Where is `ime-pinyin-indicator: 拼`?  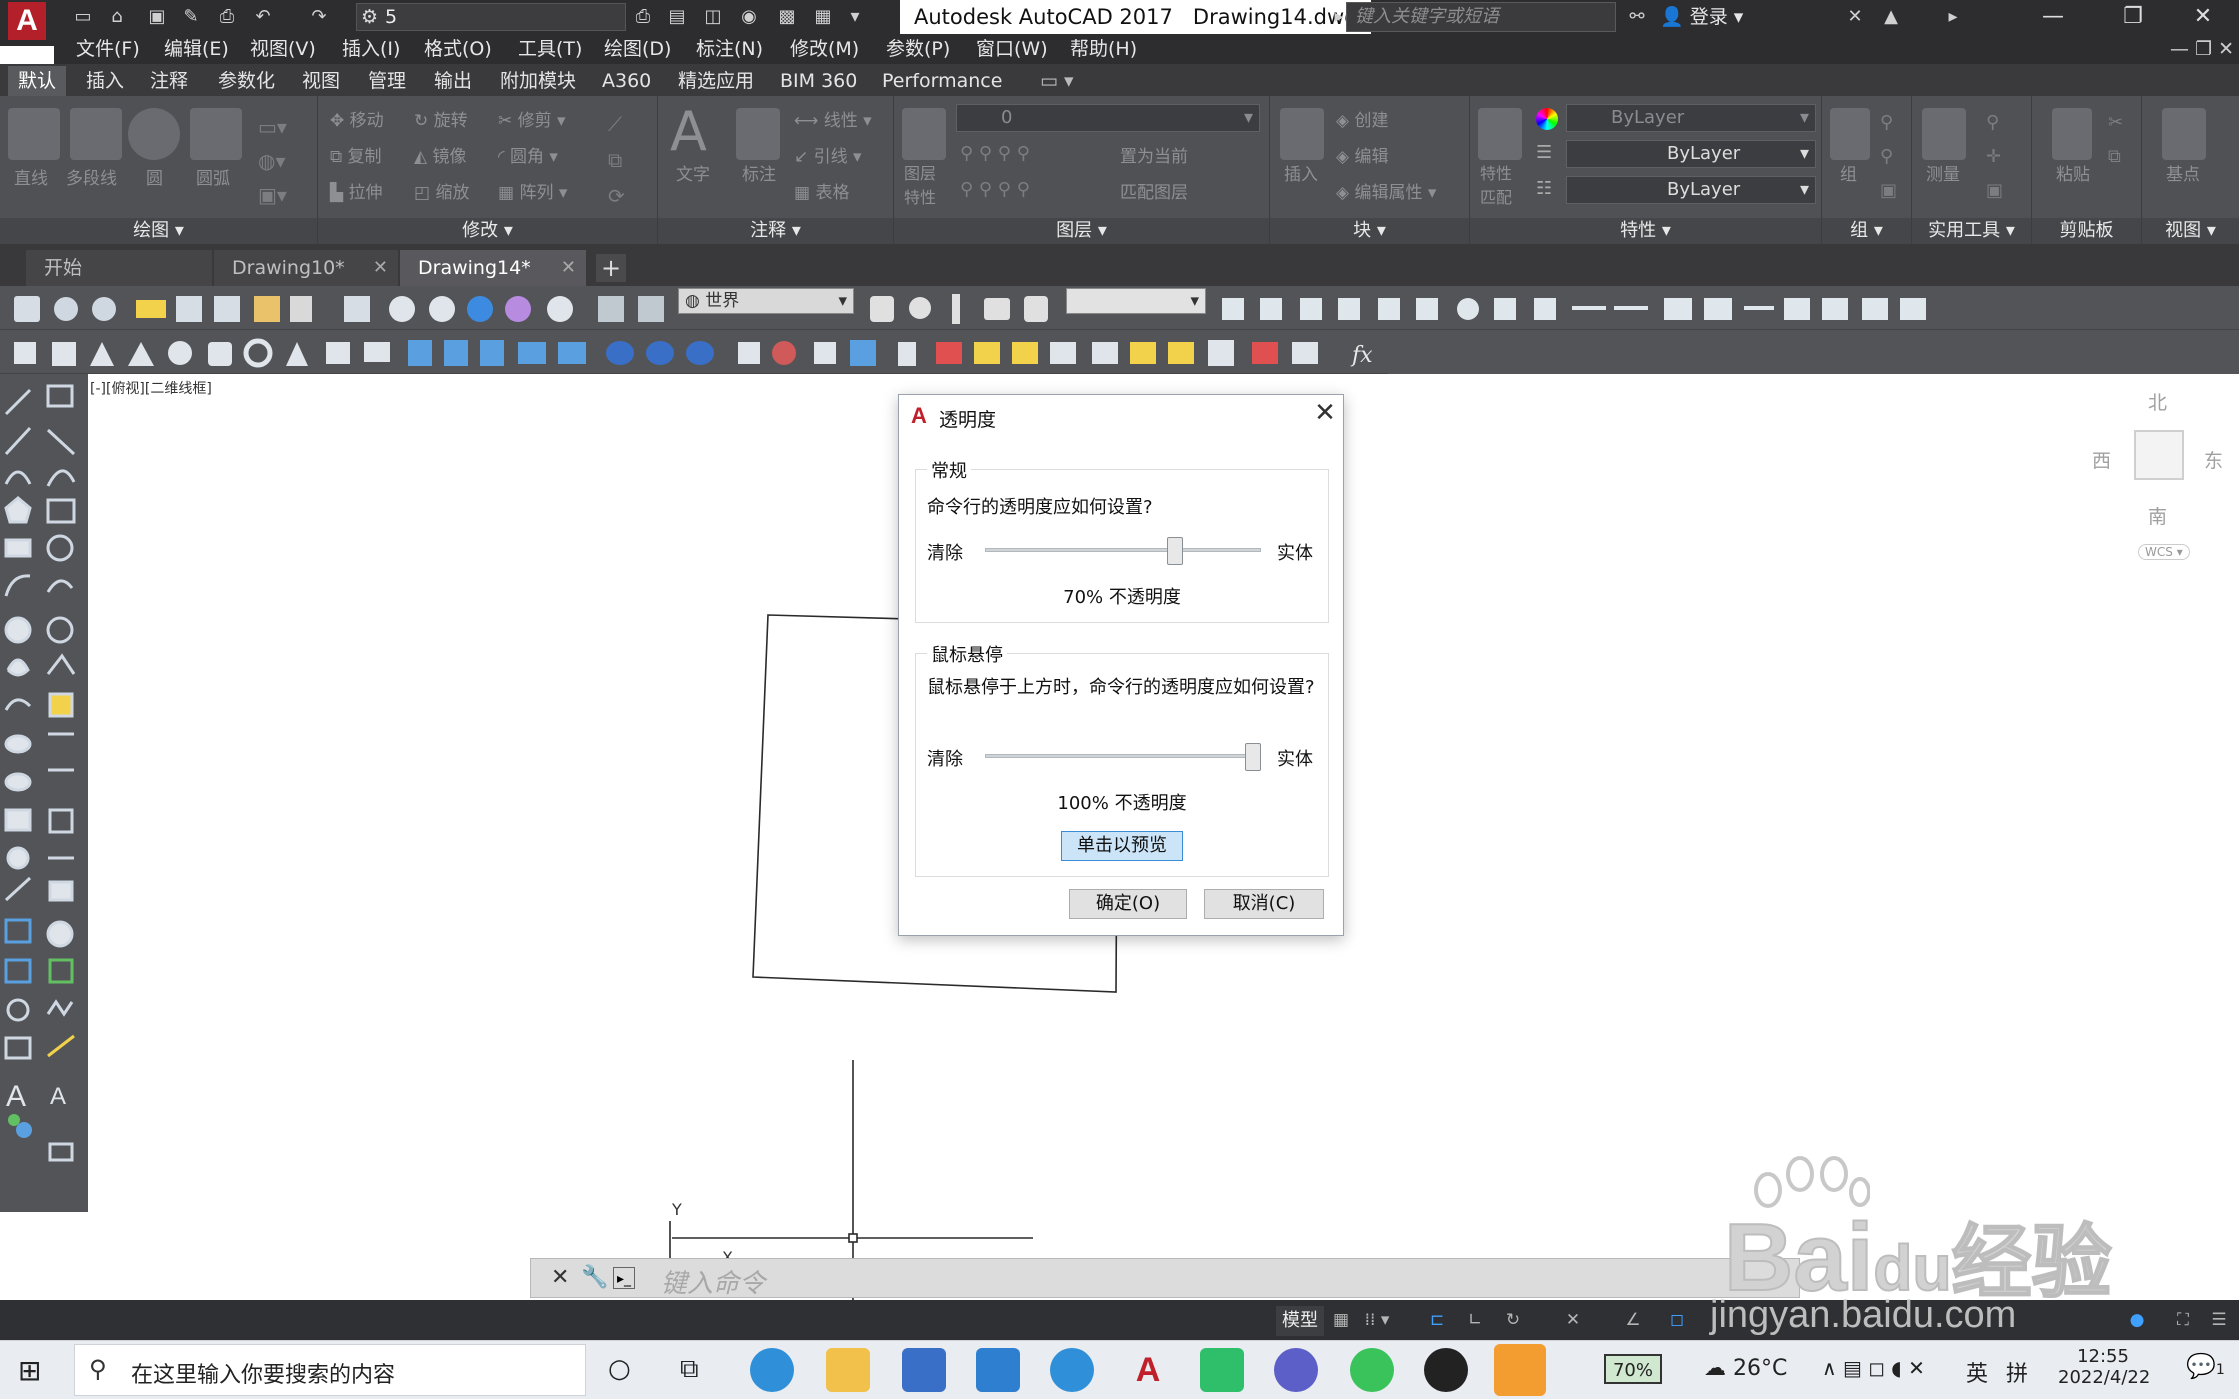 ime-pinyin-indicator: 拼 is located at coordinates (2017, 1372).